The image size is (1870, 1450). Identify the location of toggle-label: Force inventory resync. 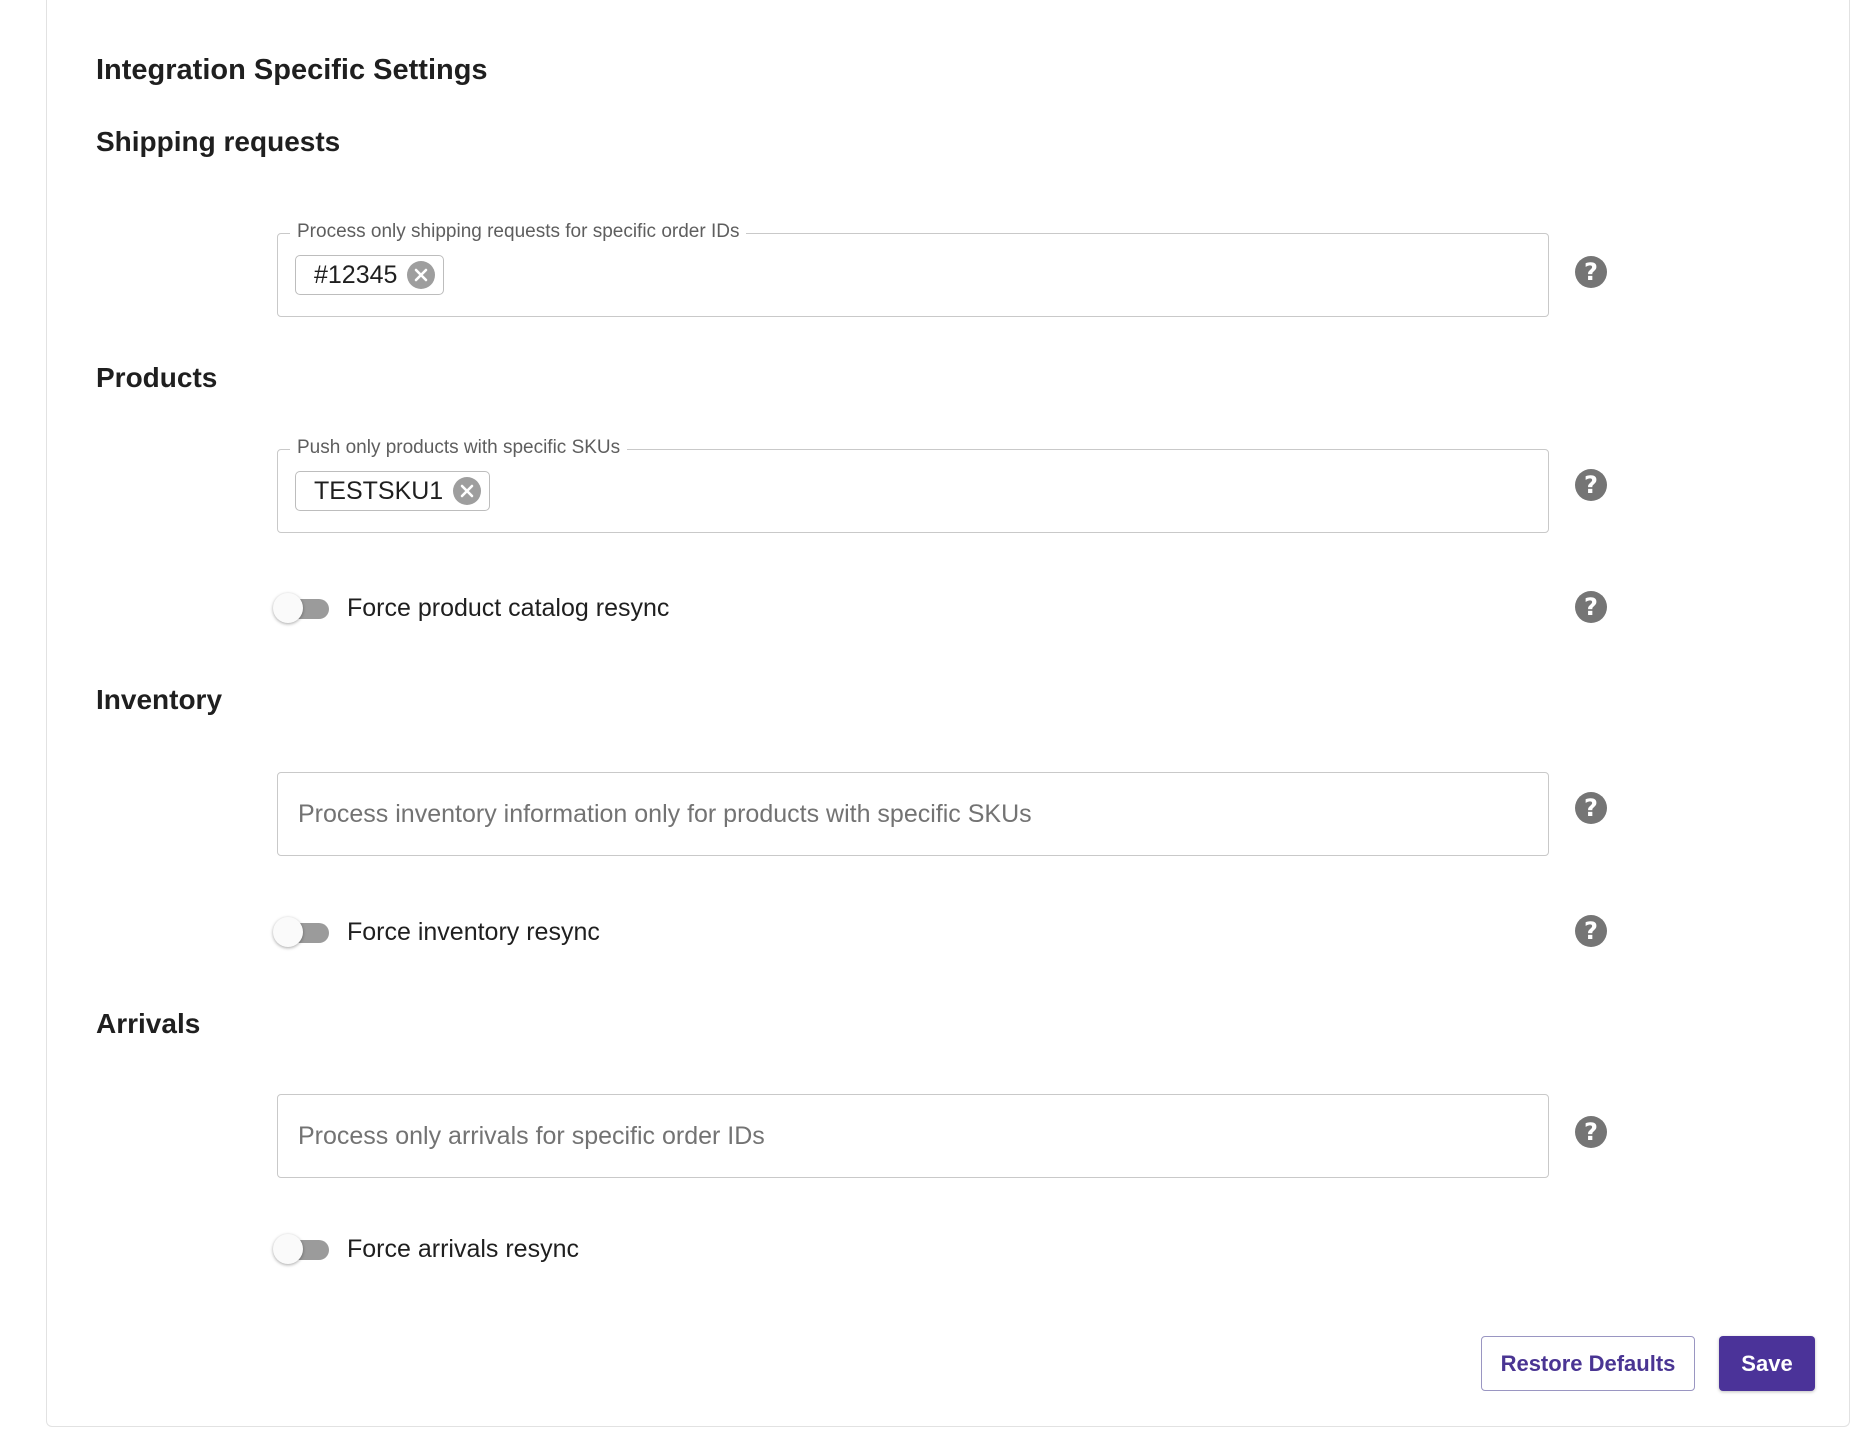
(473, 931).